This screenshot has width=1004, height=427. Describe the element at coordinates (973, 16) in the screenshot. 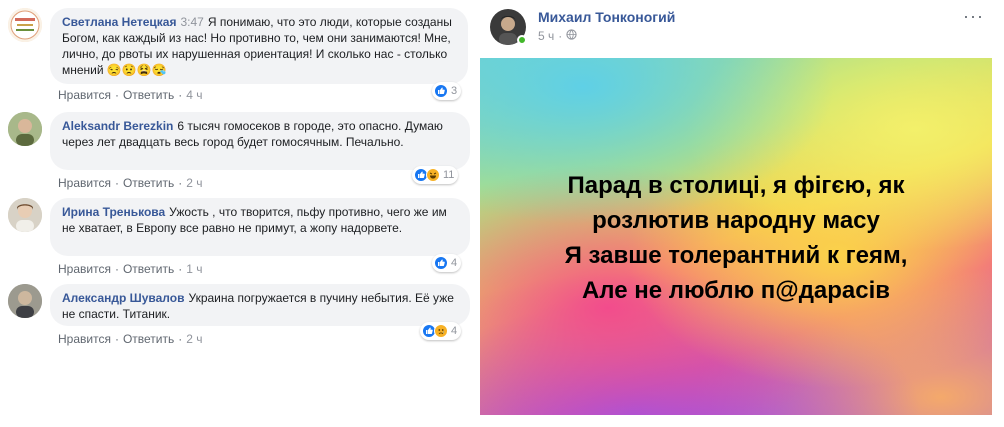

I see `more-options-button: ···` at that location.